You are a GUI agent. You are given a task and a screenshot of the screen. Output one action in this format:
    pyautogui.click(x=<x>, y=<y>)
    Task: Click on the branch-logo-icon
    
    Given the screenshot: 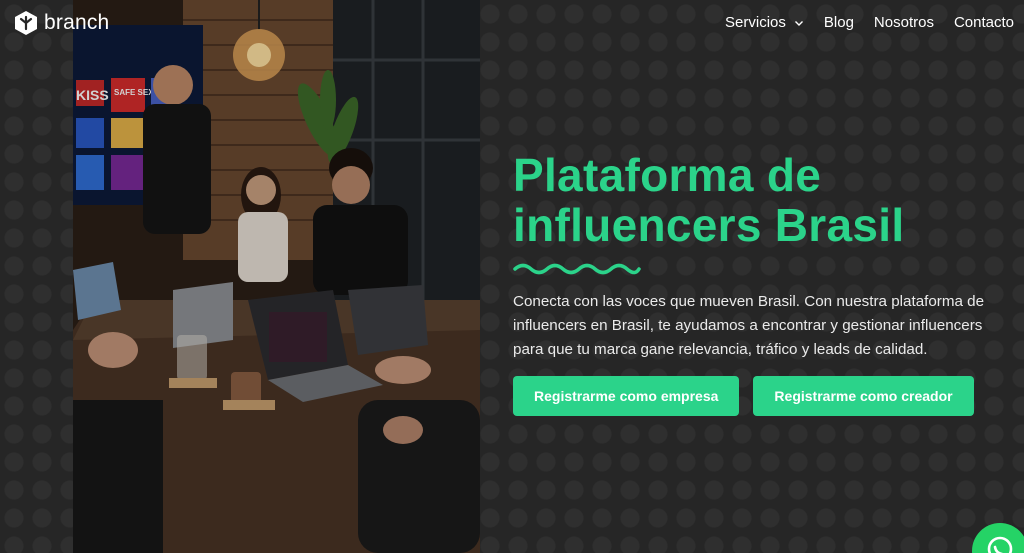 What is the action you would take?
    pyautogui.click(x=26, y=23)
    